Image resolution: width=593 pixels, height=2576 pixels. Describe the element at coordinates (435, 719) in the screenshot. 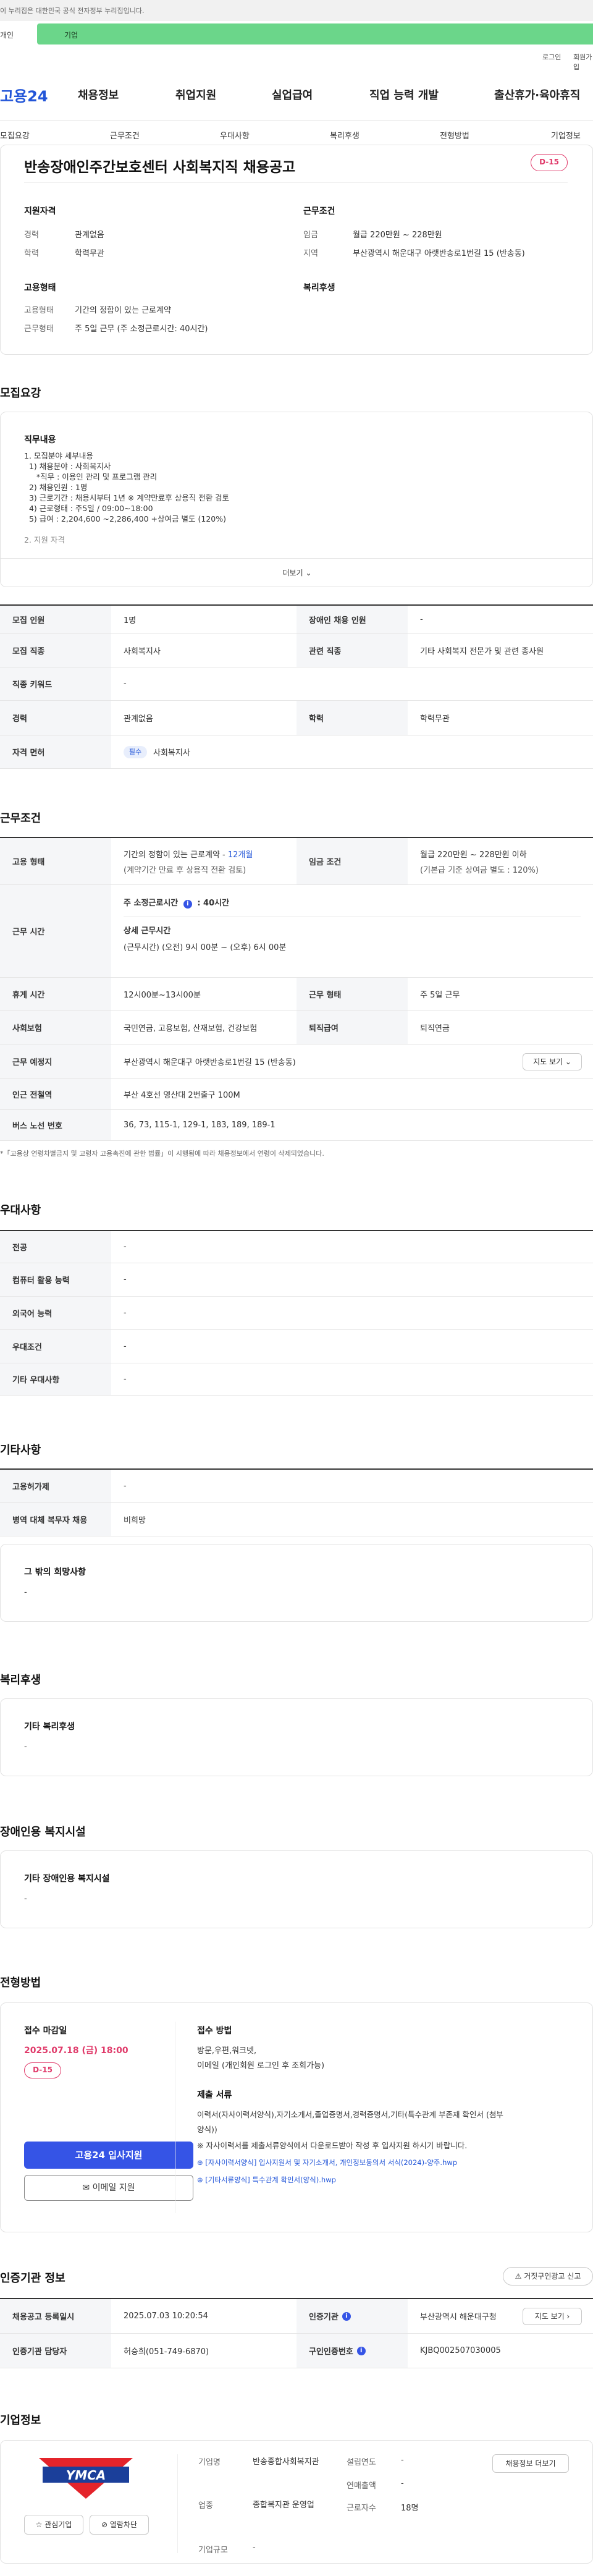

I see `edu-row-value: 학력무관` at that location.